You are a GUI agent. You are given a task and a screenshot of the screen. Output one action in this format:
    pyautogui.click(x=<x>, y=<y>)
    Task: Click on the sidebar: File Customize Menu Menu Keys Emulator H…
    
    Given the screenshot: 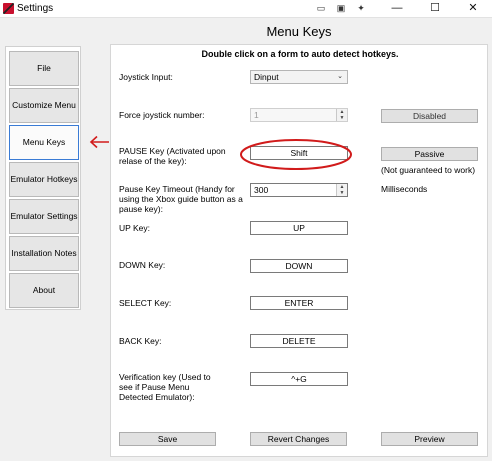 What is the action you would take?
    pyautogui.click(x=43, y=178)
    